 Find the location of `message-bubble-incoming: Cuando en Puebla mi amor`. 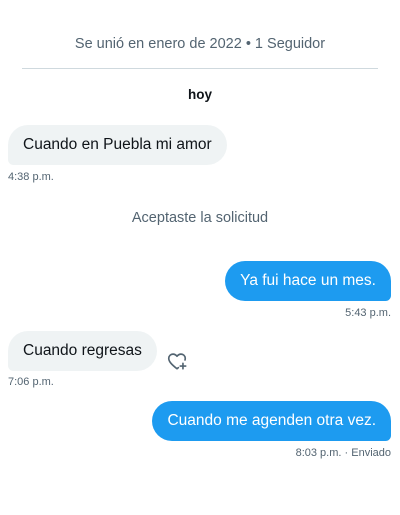

message-bubble-incoming: Cuando en Puebla mi amor is located at coordinates (117, 145).